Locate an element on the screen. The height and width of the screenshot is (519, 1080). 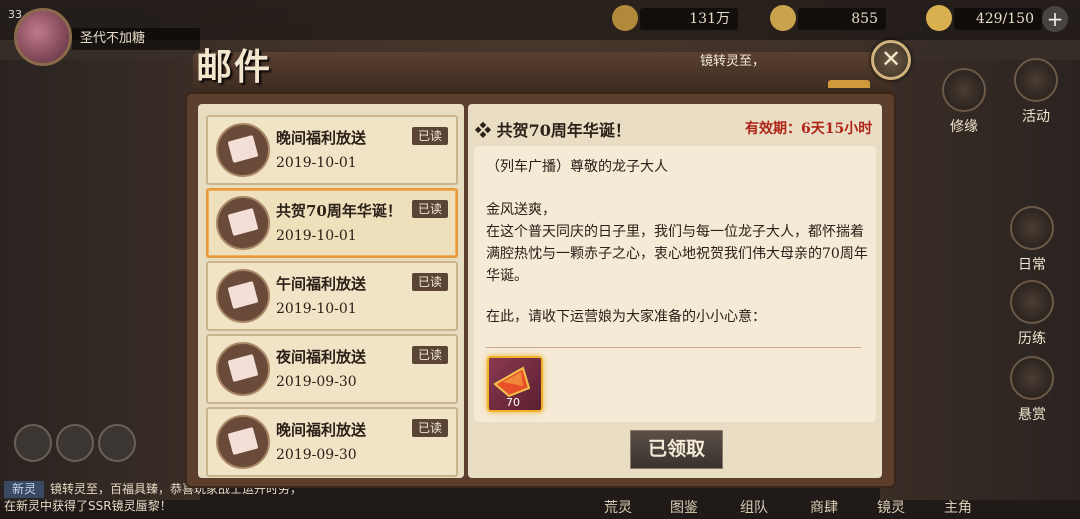
side-menu-daily: 日常 is located at coordinates (1032, 240).